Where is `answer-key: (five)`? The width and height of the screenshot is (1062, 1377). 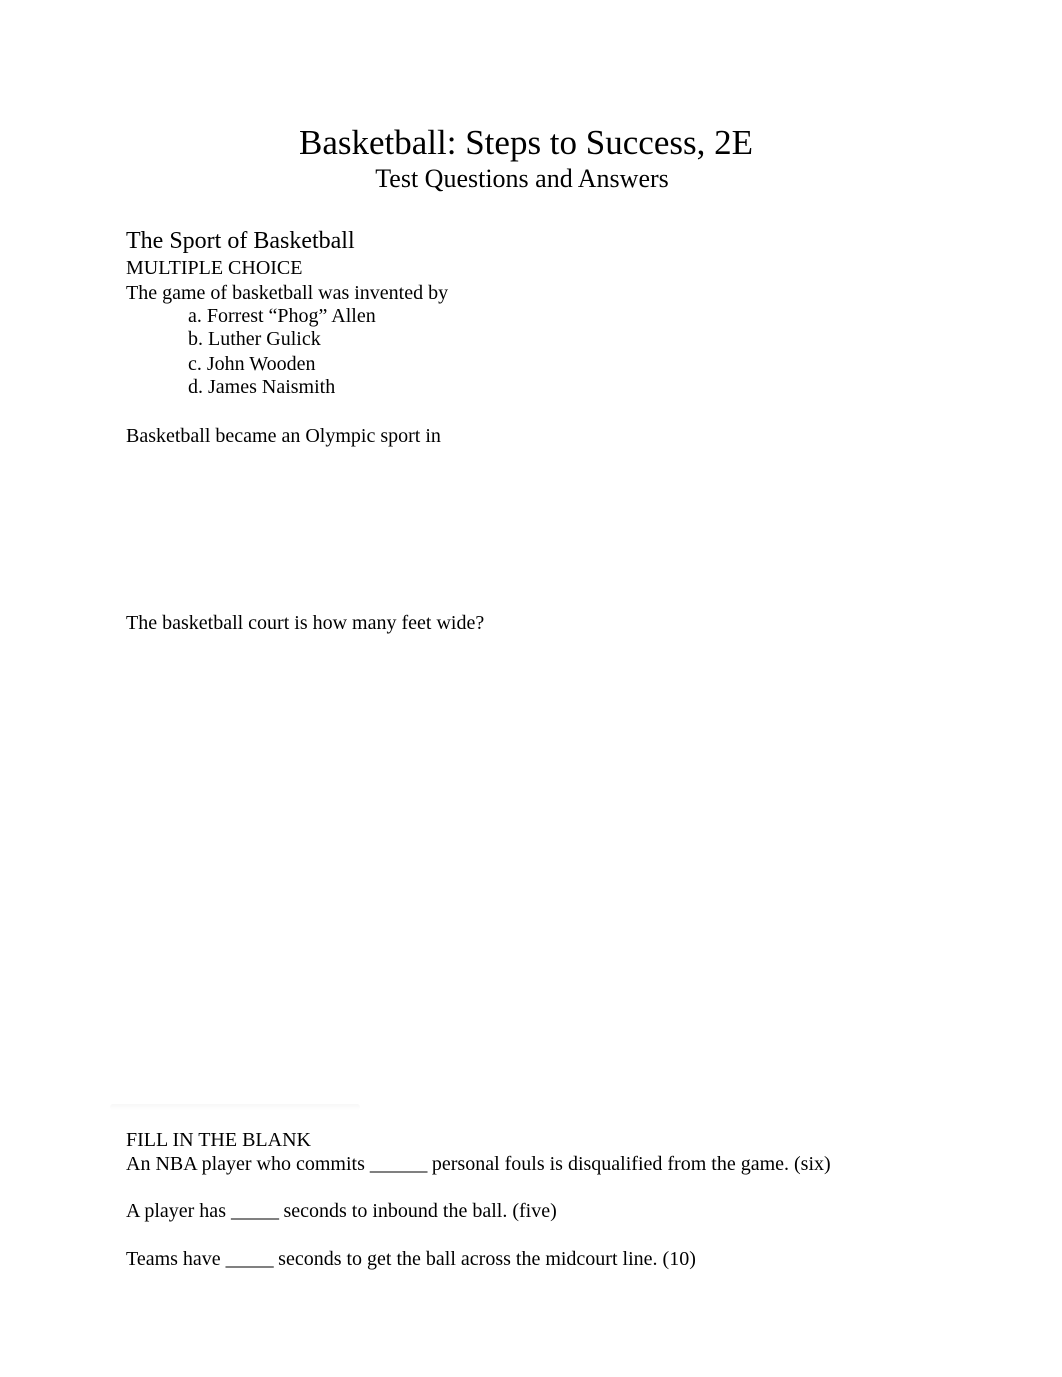 answer-key: (five) is located at coordinates (532, 1211).